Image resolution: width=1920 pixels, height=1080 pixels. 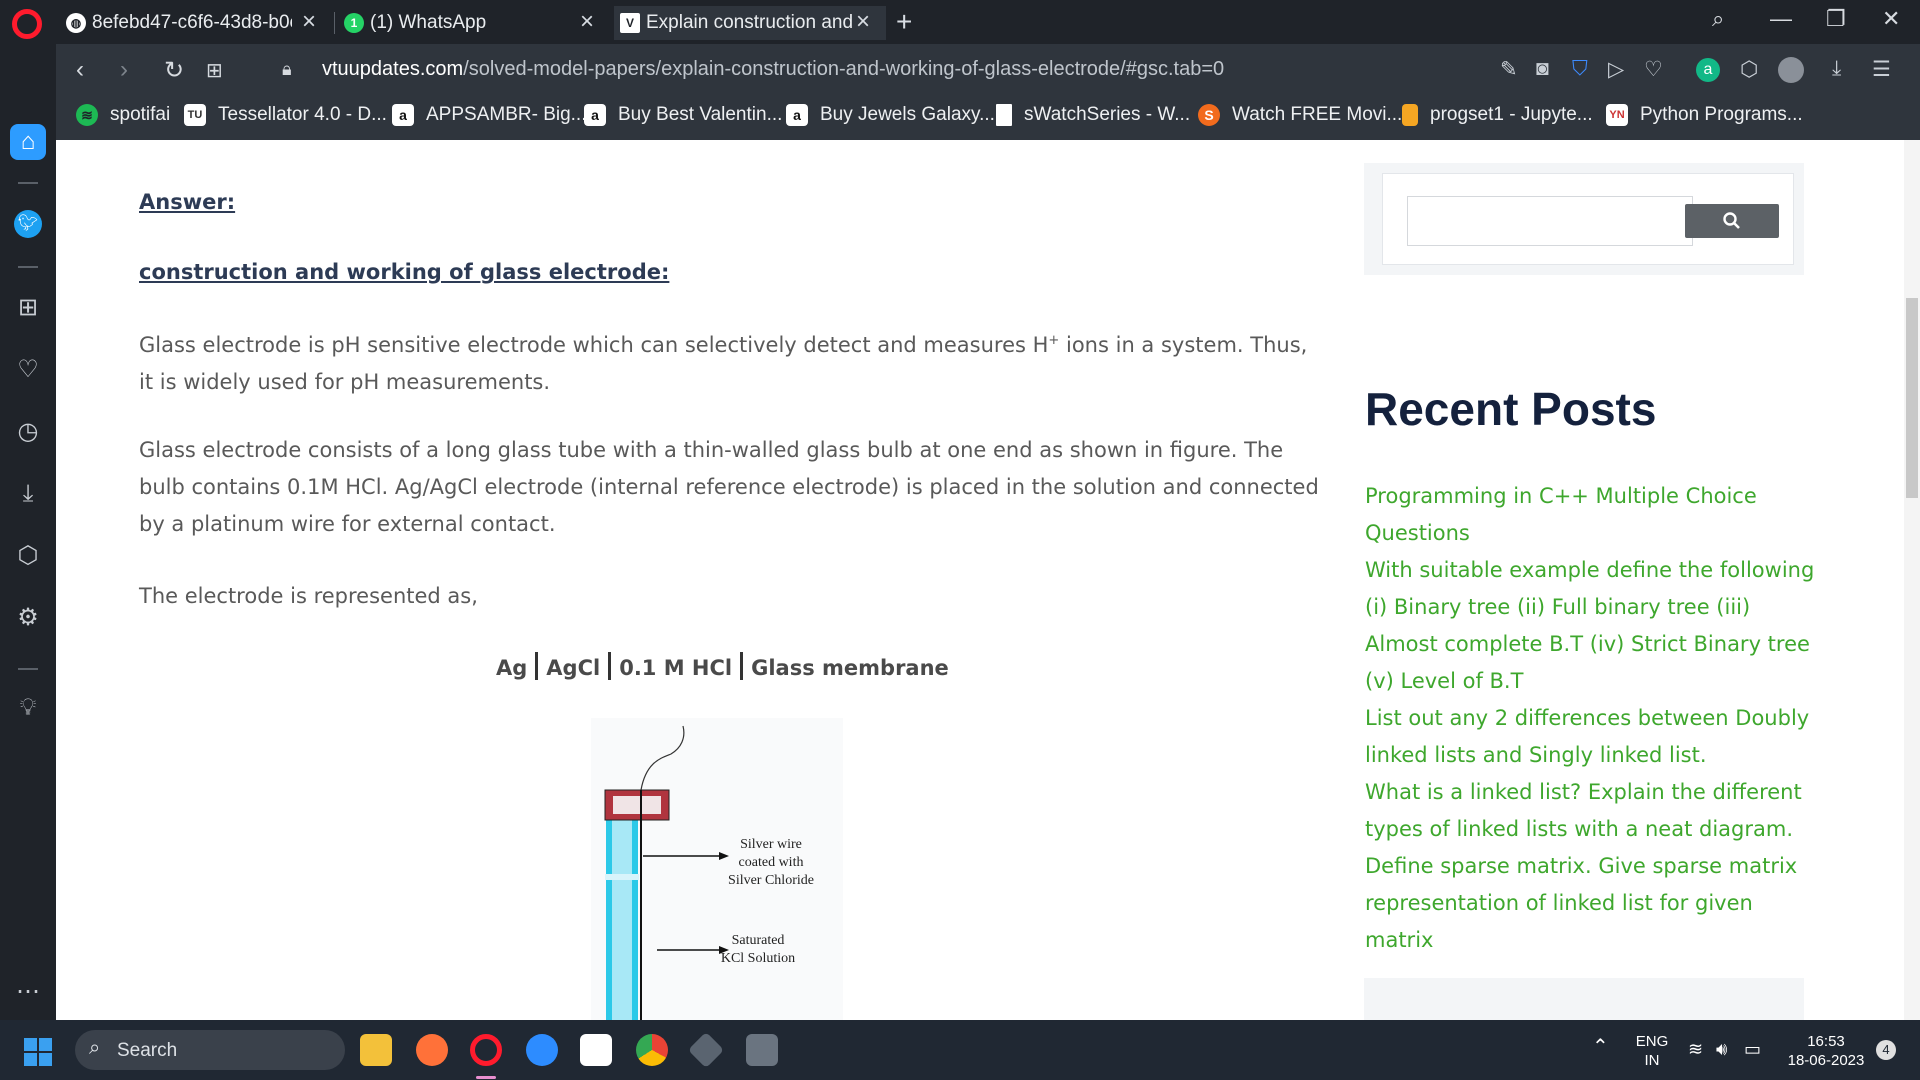 I want to click on chrome-icon, so click(x=652, y=1050).